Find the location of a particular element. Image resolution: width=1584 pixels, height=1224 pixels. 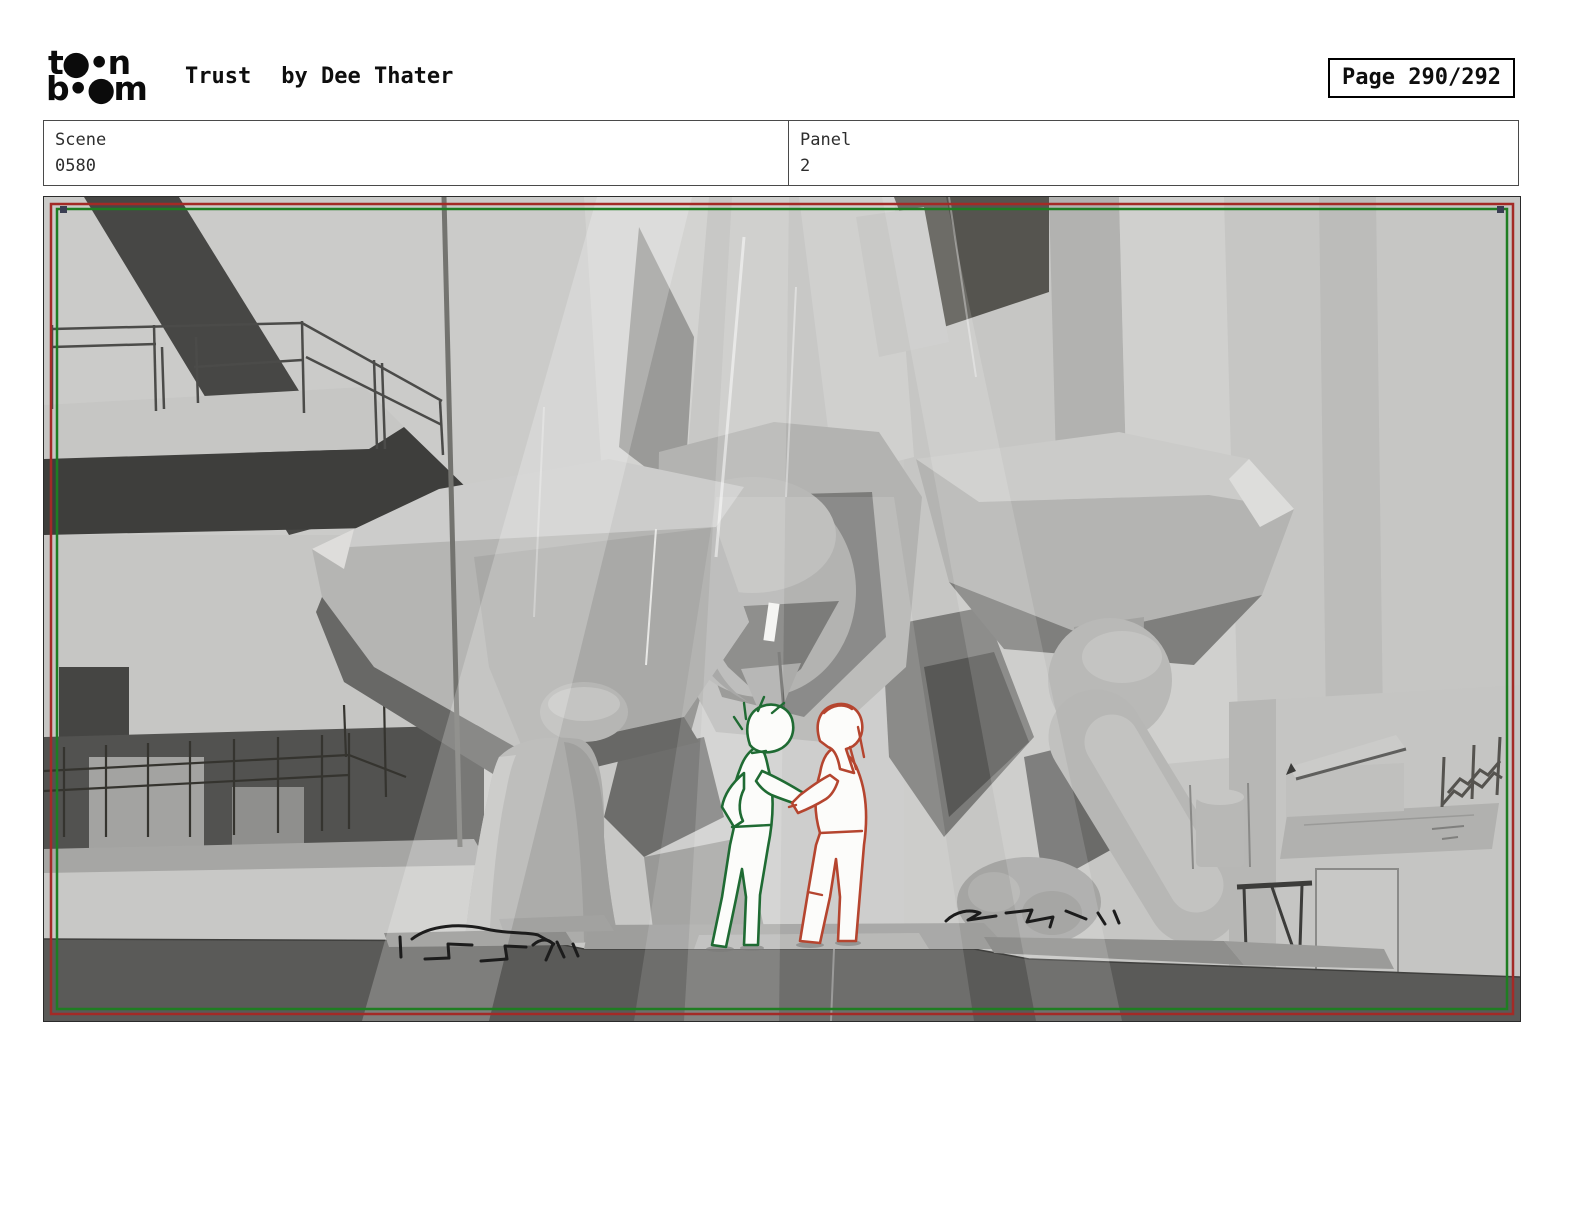

right-wall is located at coordinates (1354, 835).